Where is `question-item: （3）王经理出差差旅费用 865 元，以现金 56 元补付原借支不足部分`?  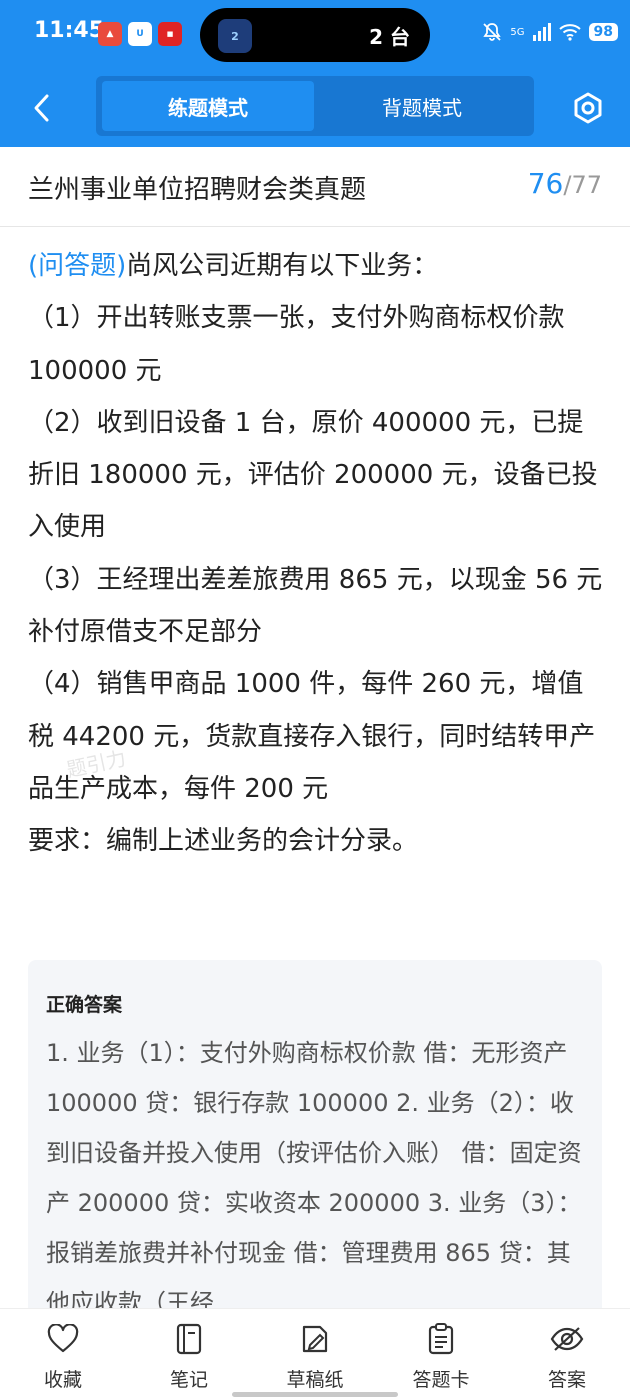
question-item: （3）王经理出差差旅费用 865 元，以现金 56 元补付原借支不足部分 is located at coordinates (315, 606).